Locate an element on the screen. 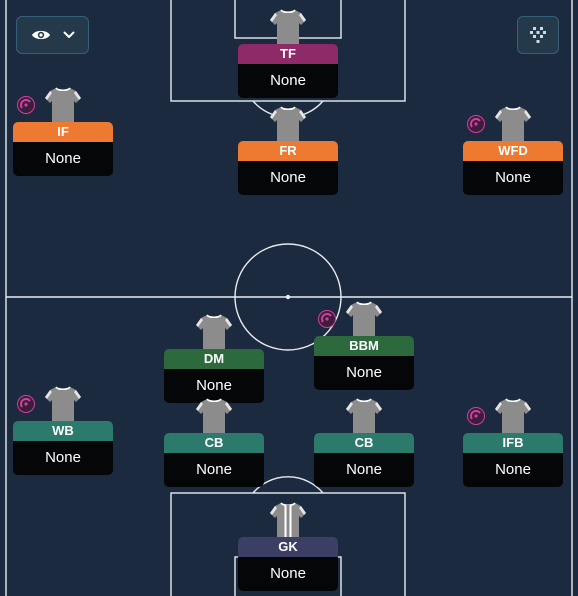 The width and height of the screenshot is (578, 596). position-slot-wfd: WFD None is located at coordinates (513, 157).